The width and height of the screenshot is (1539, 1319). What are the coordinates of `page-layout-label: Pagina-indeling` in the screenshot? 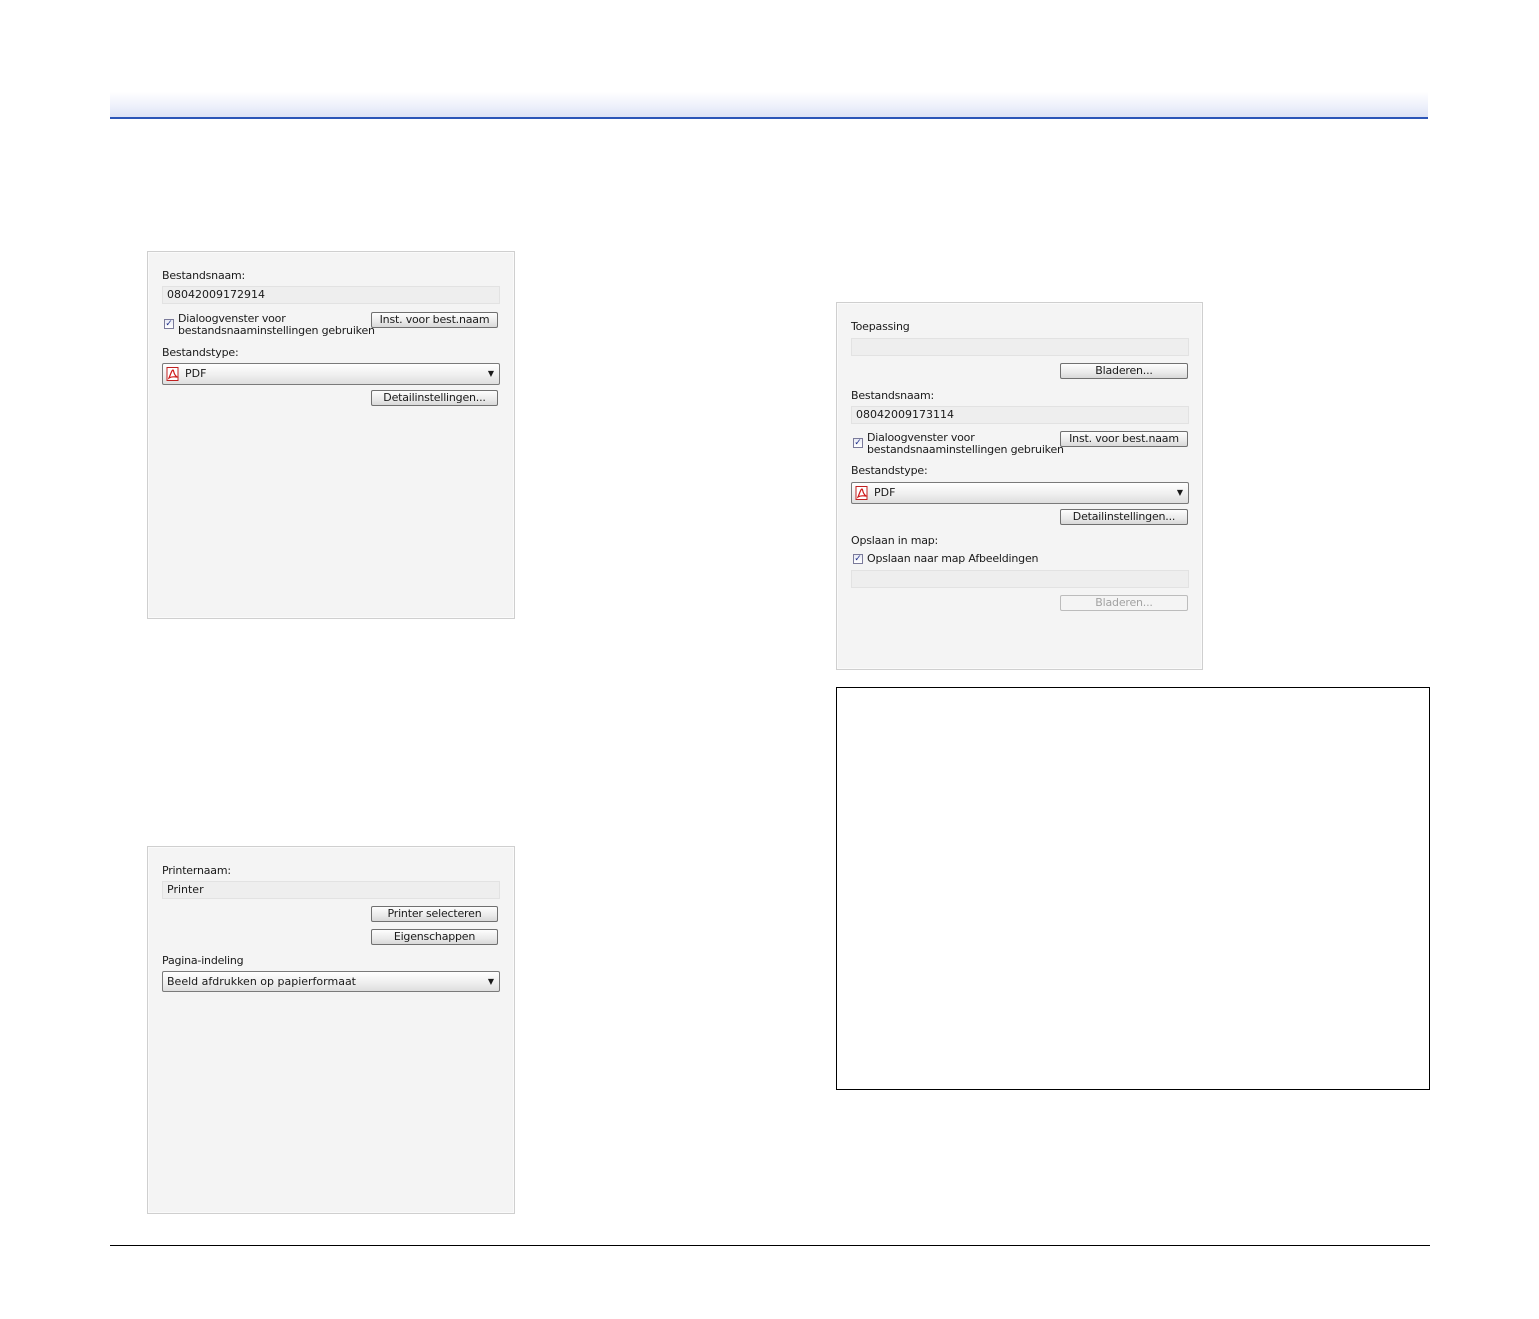 It's located at (203, 960).